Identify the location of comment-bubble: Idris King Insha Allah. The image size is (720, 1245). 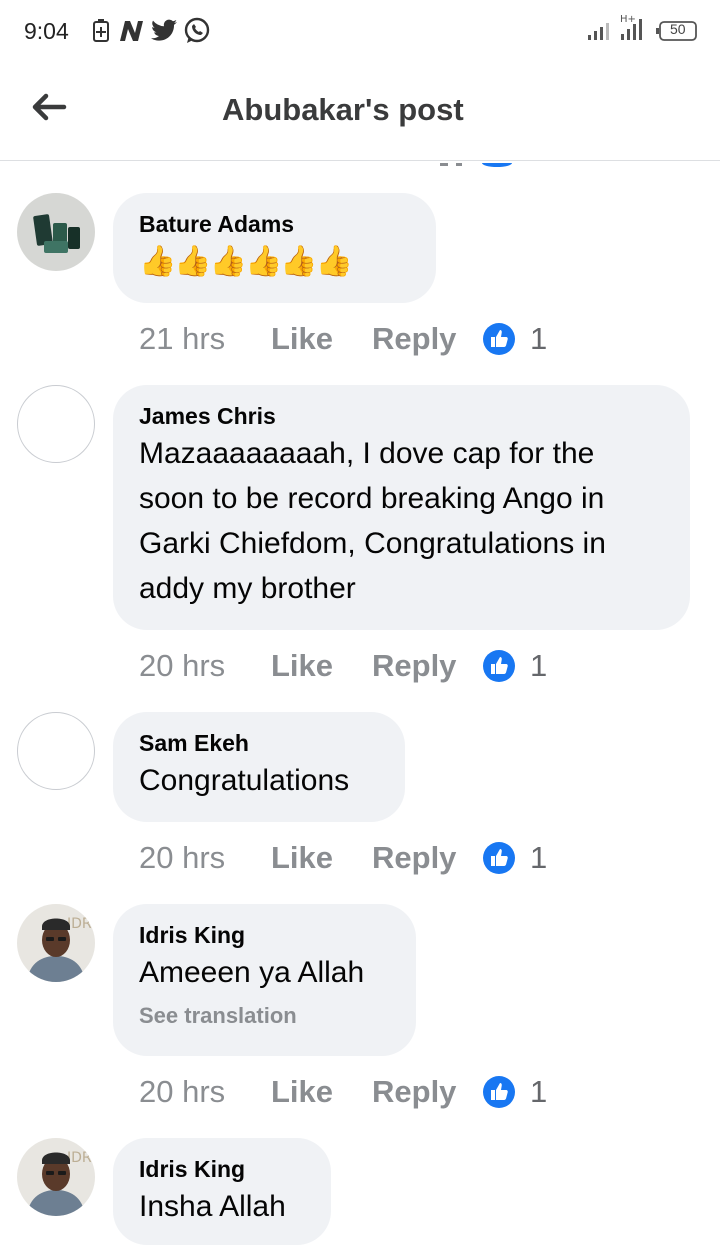
(222, 1191).